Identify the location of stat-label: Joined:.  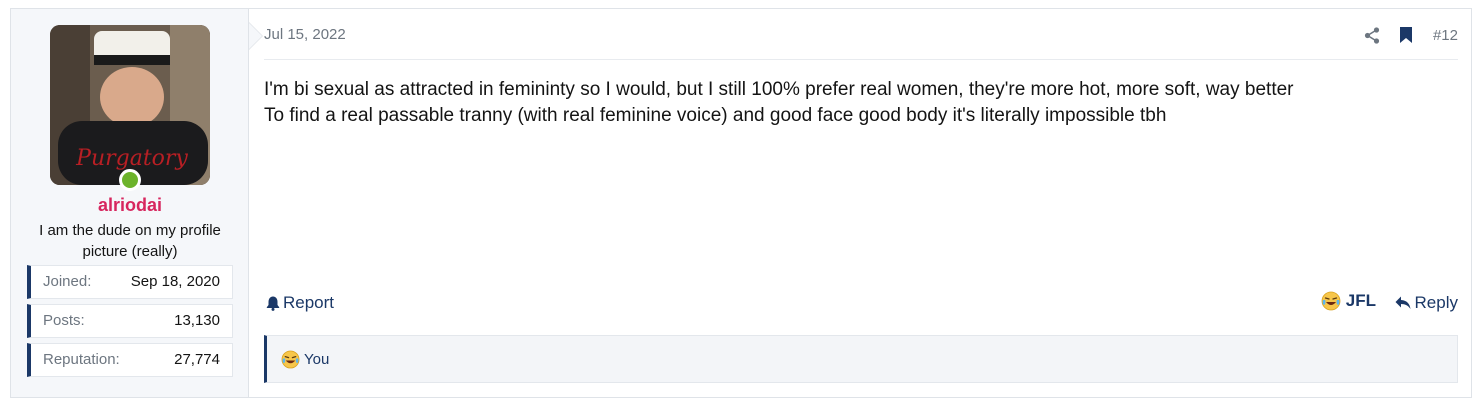
(67, 281).